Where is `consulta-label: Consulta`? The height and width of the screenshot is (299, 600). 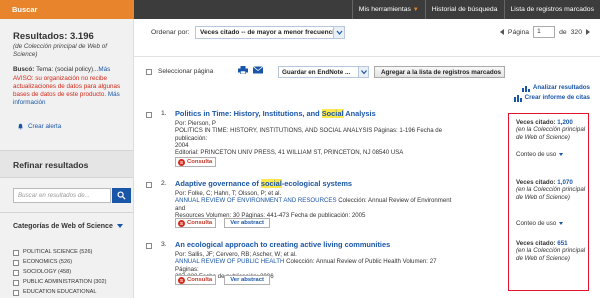
consulta-label: Consulta is located at coordinates (199, 162).